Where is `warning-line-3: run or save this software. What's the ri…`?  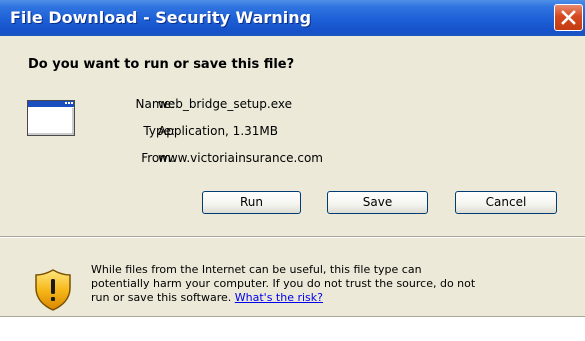
warning-line-3: run or save this software. What's the ri… is located at coordinates (333, 298).